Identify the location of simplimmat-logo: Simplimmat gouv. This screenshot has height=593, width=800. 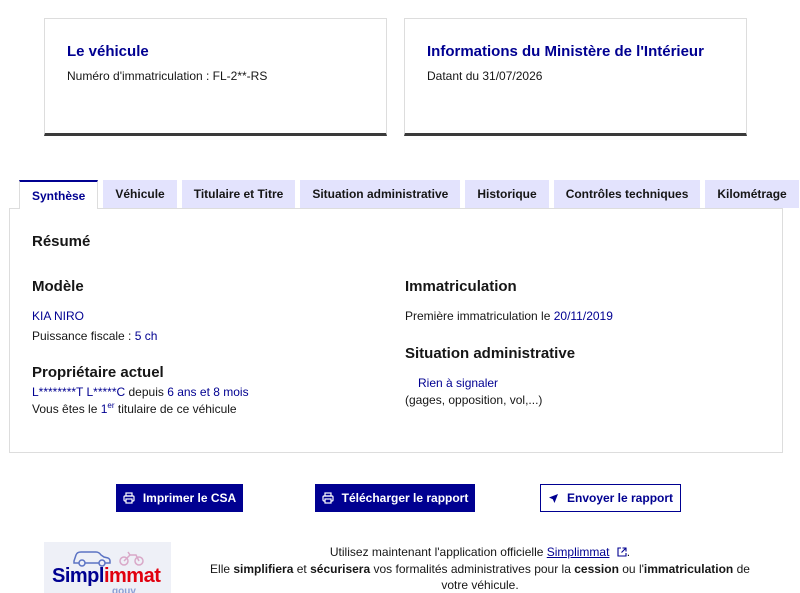
(107, 567).